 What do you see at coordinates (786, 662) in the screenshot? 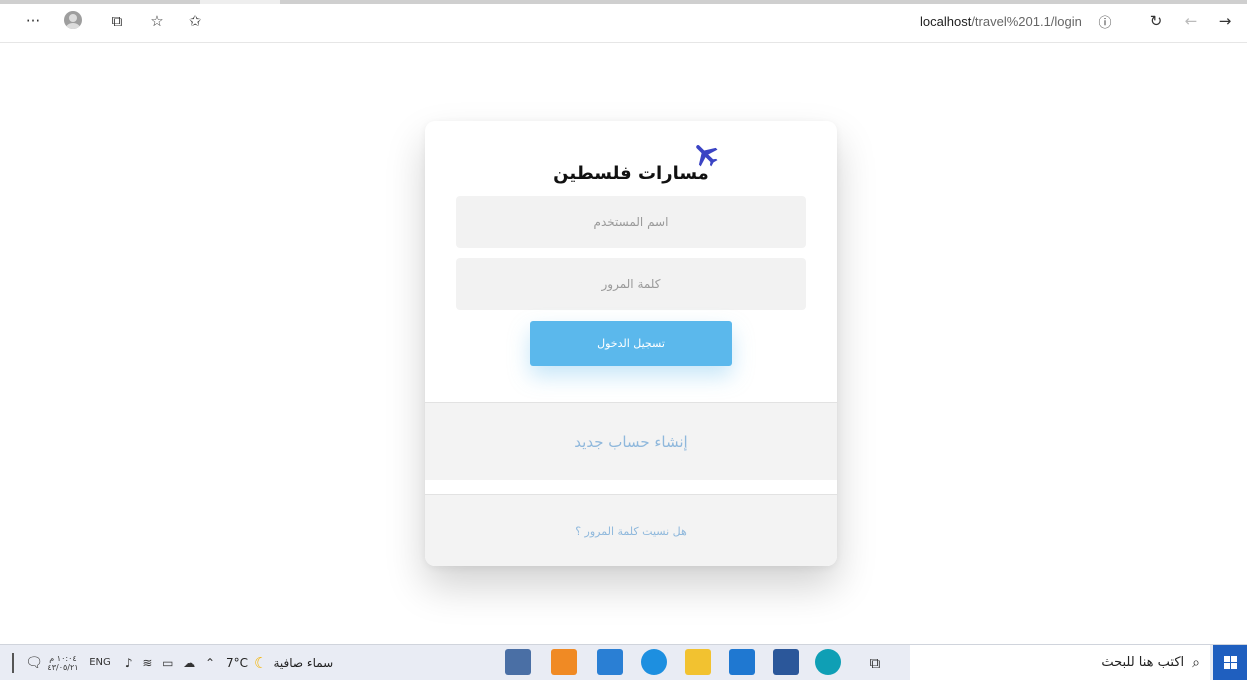
I see `store-icon` at bounding box center [786, 662].